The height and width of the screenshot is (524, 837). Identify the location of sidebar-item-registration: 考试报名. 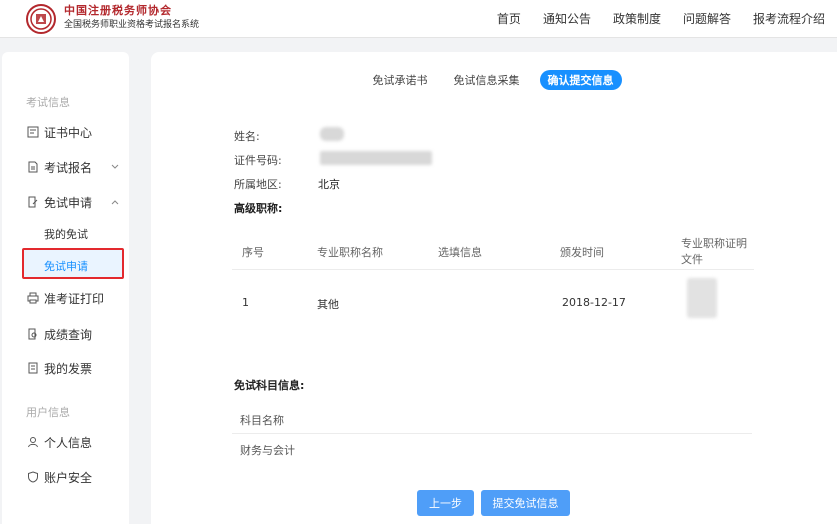
(76, 167).